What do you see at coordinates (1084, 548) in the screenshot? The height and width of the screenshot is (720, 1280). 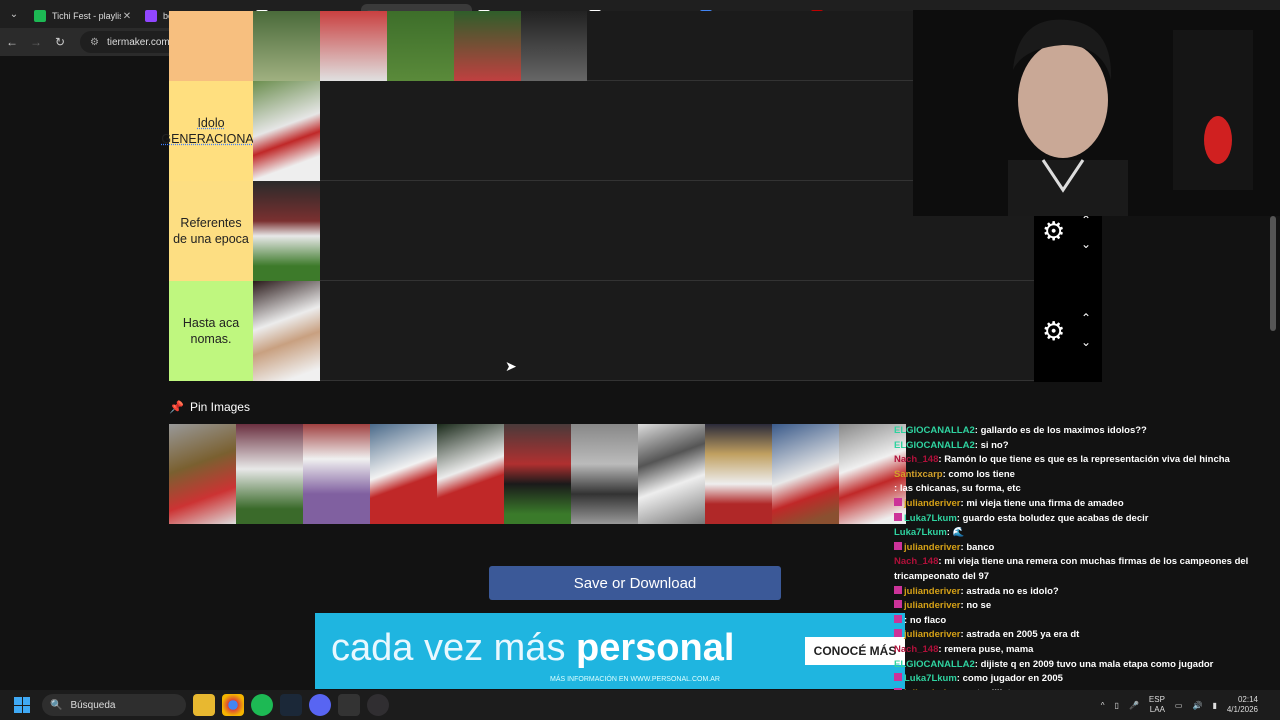 I see `chat-message: julianderiver: banco` at bounding box center [1084, 548].